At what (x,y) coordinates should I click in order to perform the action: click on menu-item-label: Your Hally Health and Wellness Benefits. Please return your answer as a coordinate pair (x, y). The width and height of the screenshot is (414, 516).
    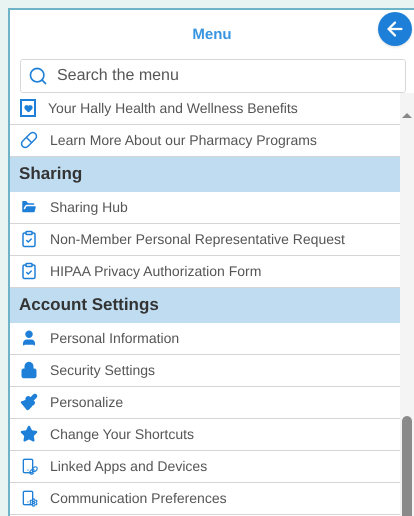
    Looking at the image, I should click on (173, 108).